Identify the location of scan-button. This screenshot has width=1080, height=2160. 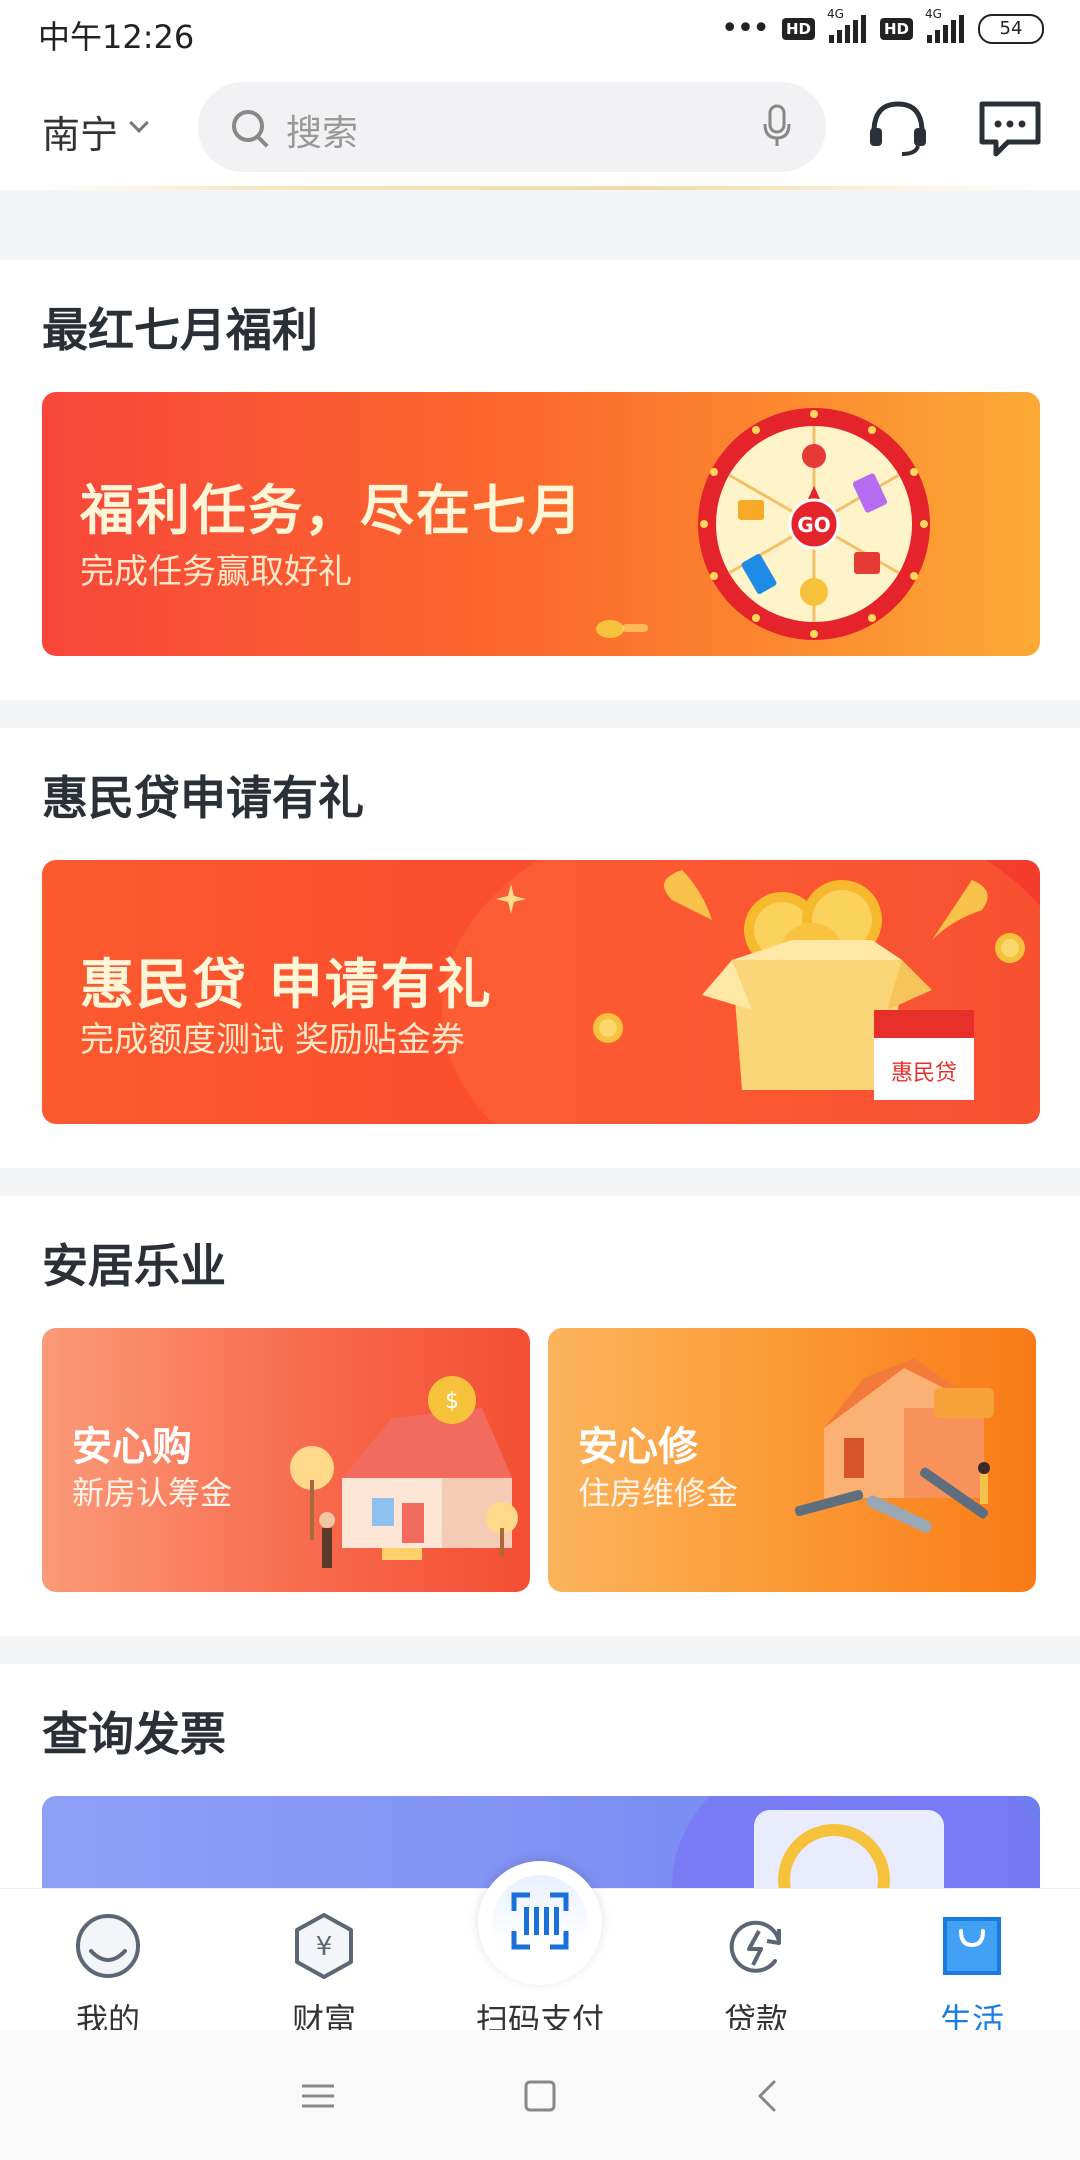
(540, 1923).